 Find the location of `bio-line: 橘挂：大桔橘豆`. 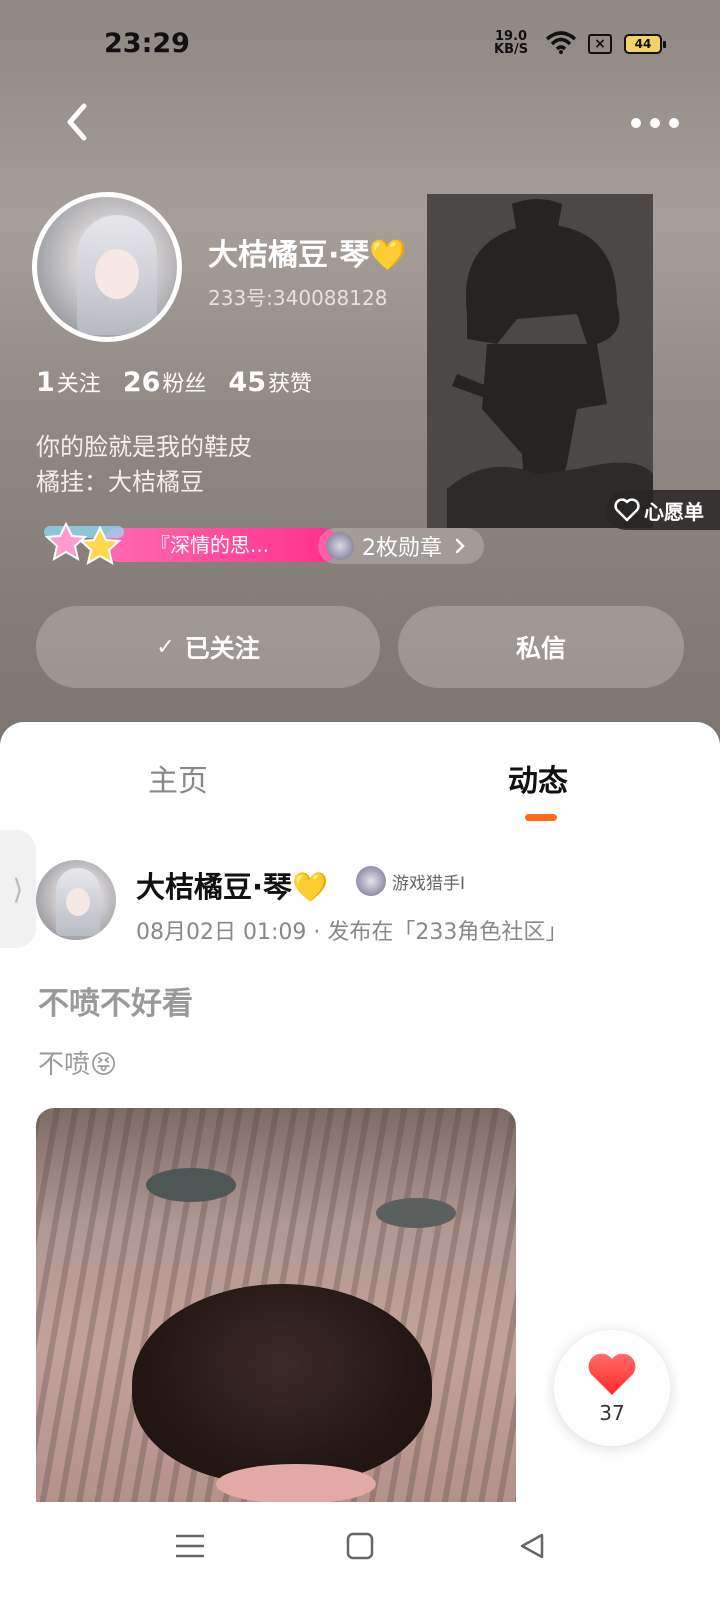

bio-line: 橘挂：大桔橘豆 is located at coordinates (120, 482).